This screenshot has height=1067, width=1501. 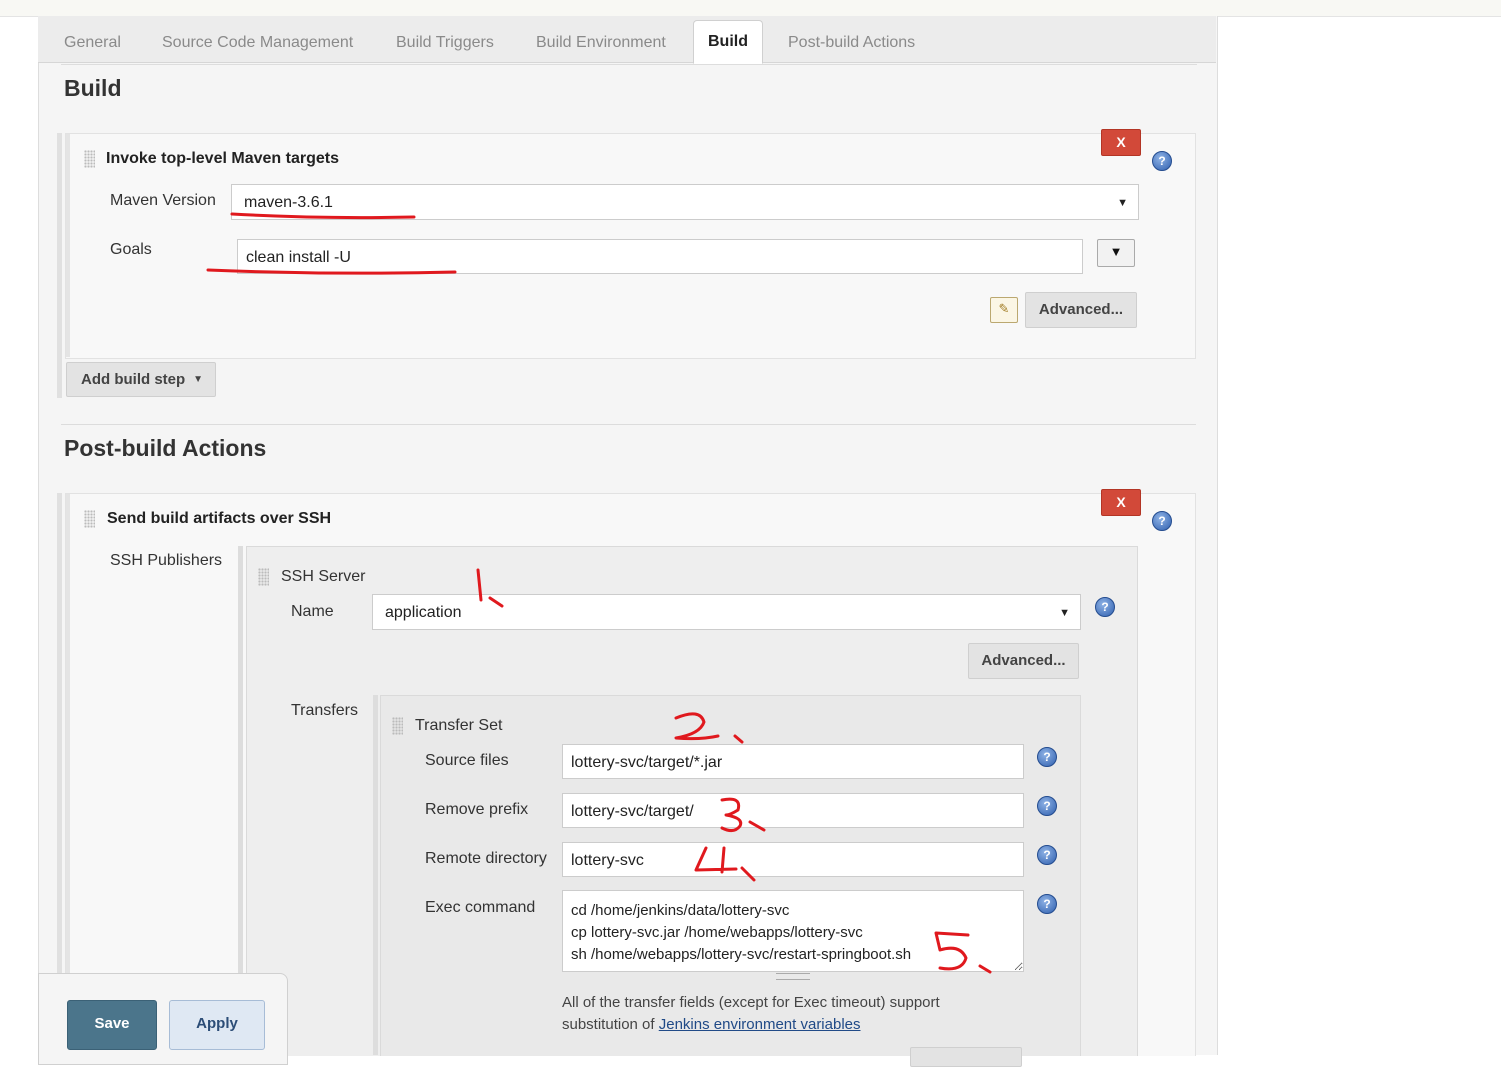 I want to click on ssh-step-inner-bar, so click(x=68, y=774).